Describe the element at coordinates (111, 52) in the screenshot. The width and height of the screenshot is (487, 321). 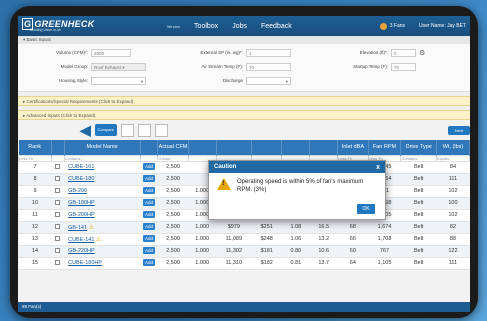
I see `volume-input: 2500` at that location.